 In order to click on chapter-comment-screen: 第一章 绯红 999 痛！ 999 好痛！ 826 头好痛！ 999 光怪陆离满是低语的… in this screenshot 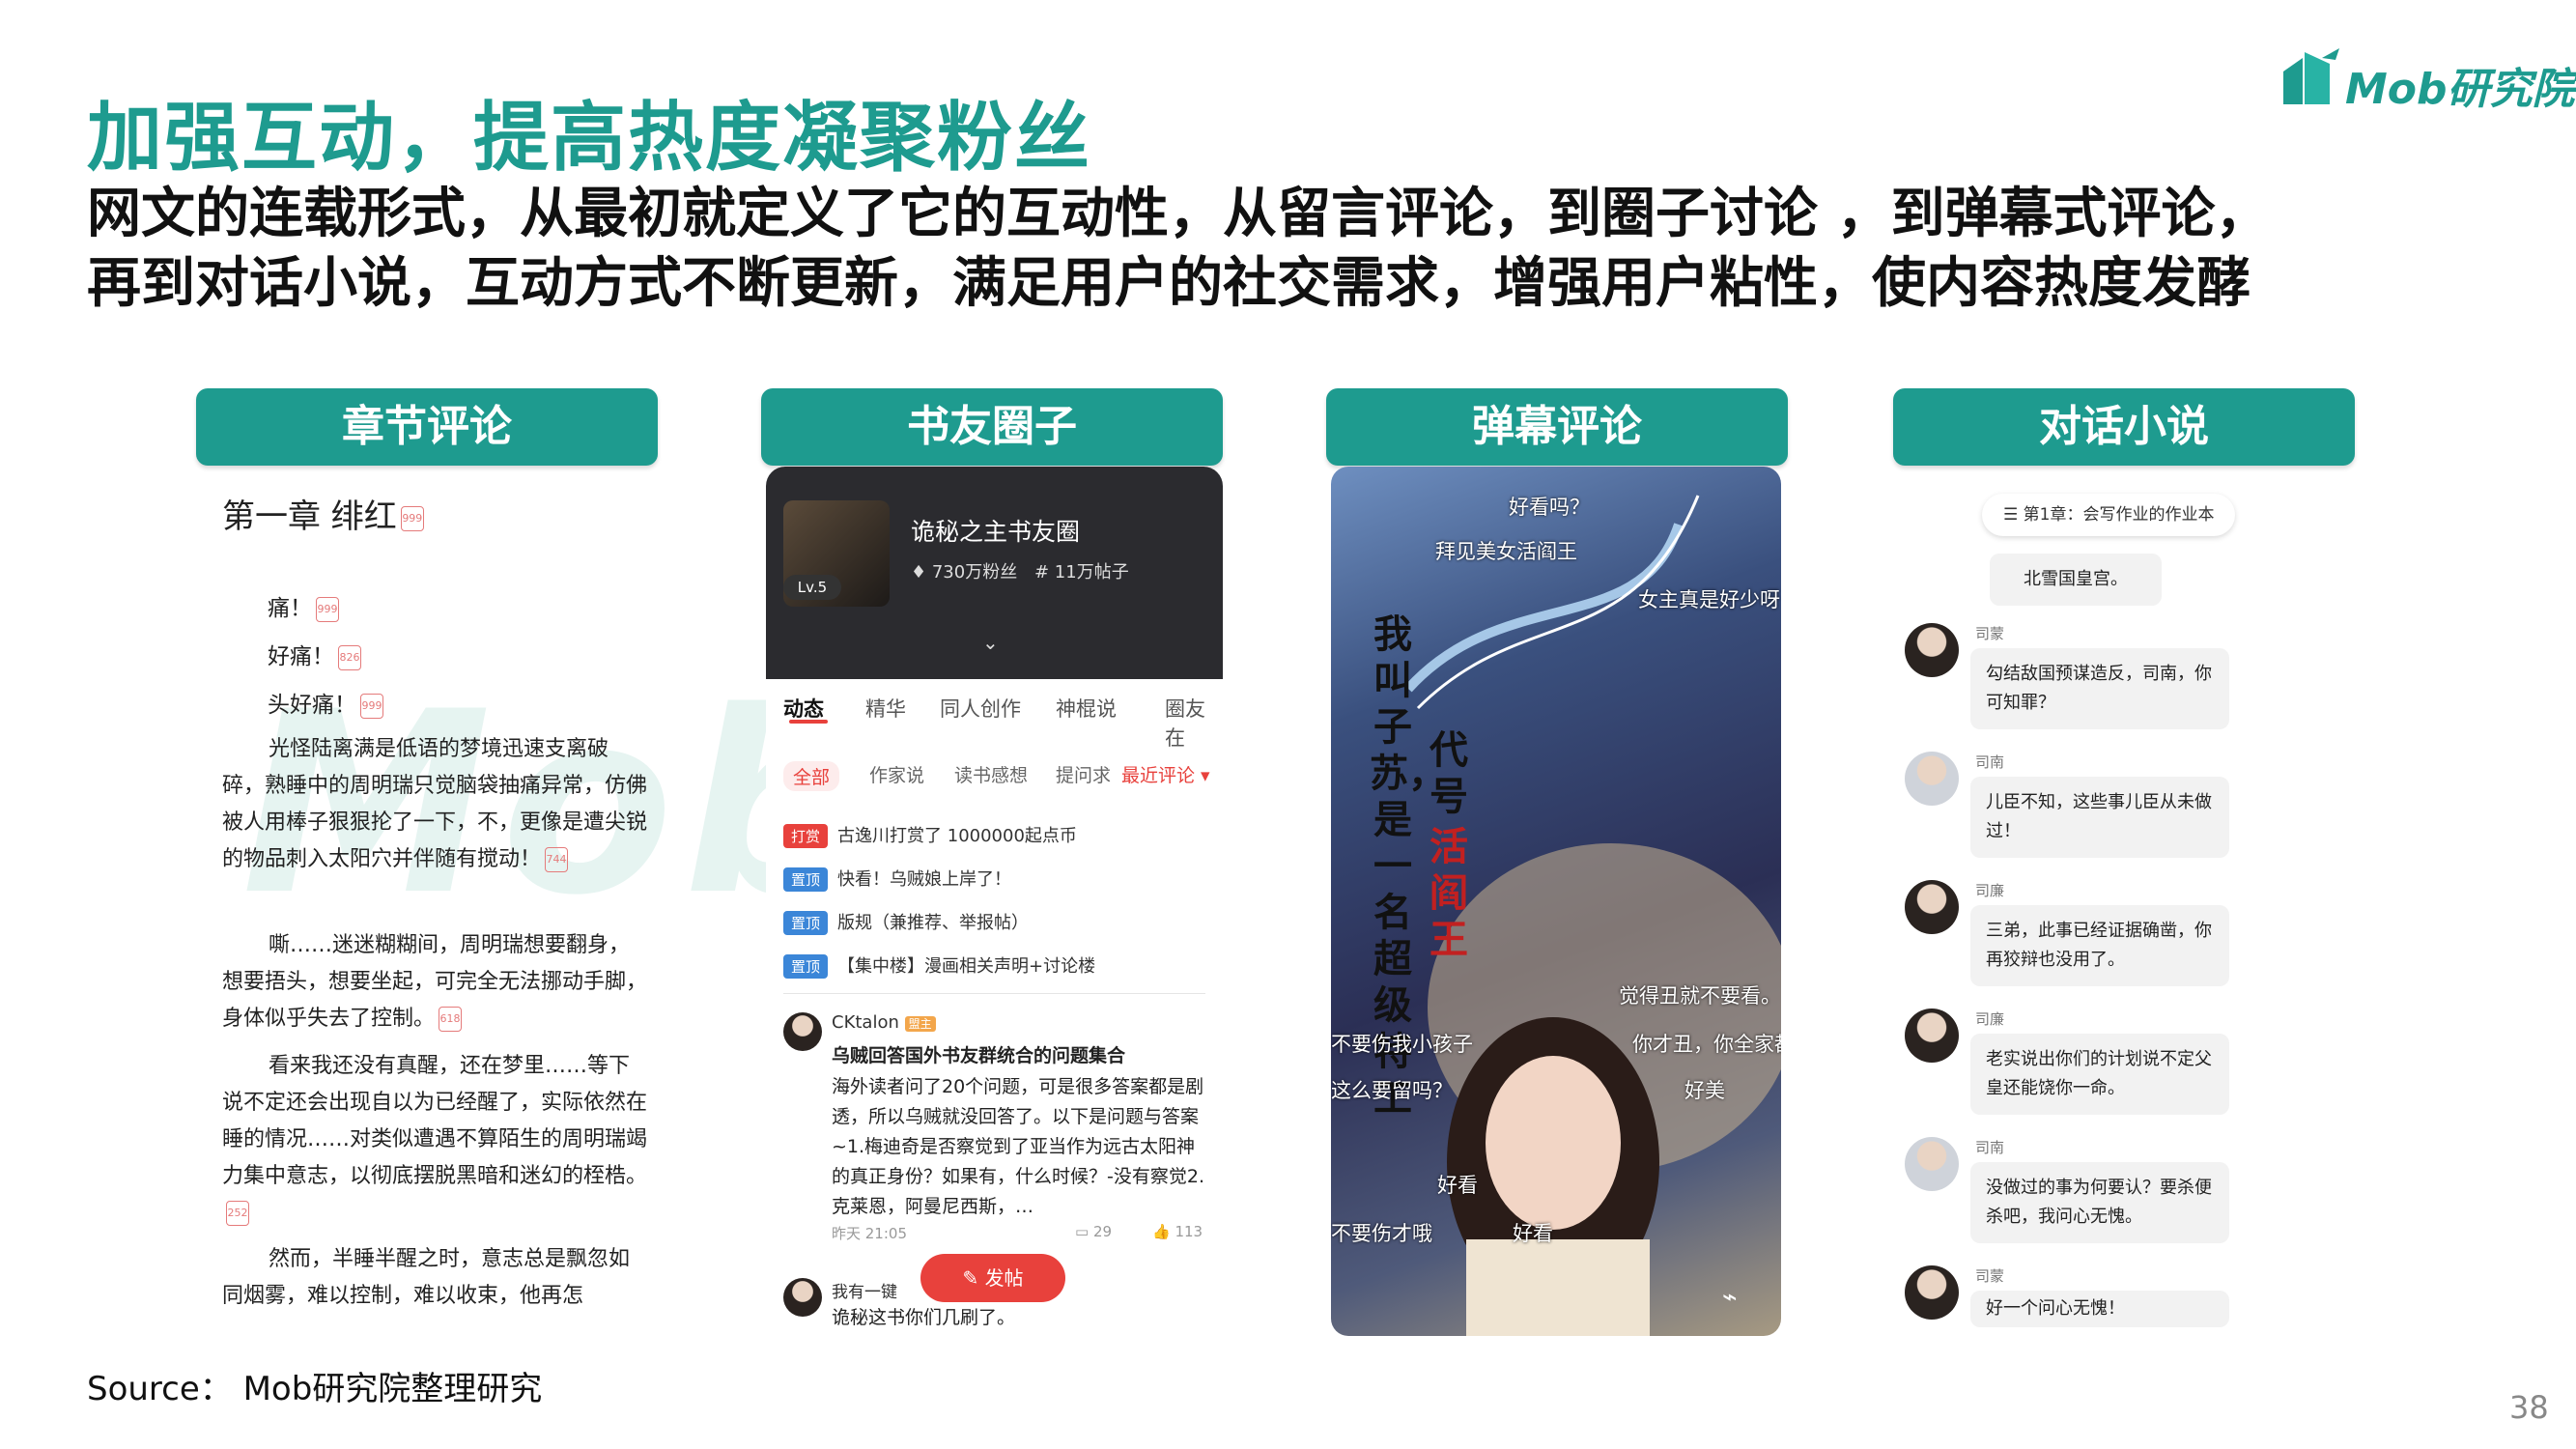, I will do `click(422, 898)`.